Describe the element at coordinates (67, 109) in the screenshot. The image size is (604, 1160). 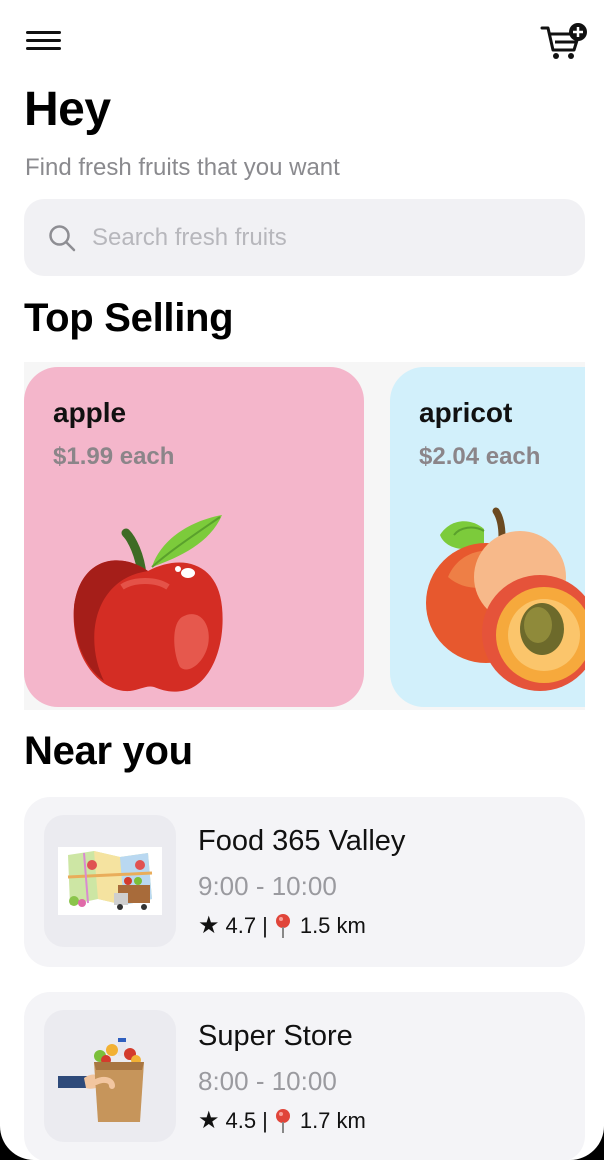
I see `page-title: Hey` at that location.